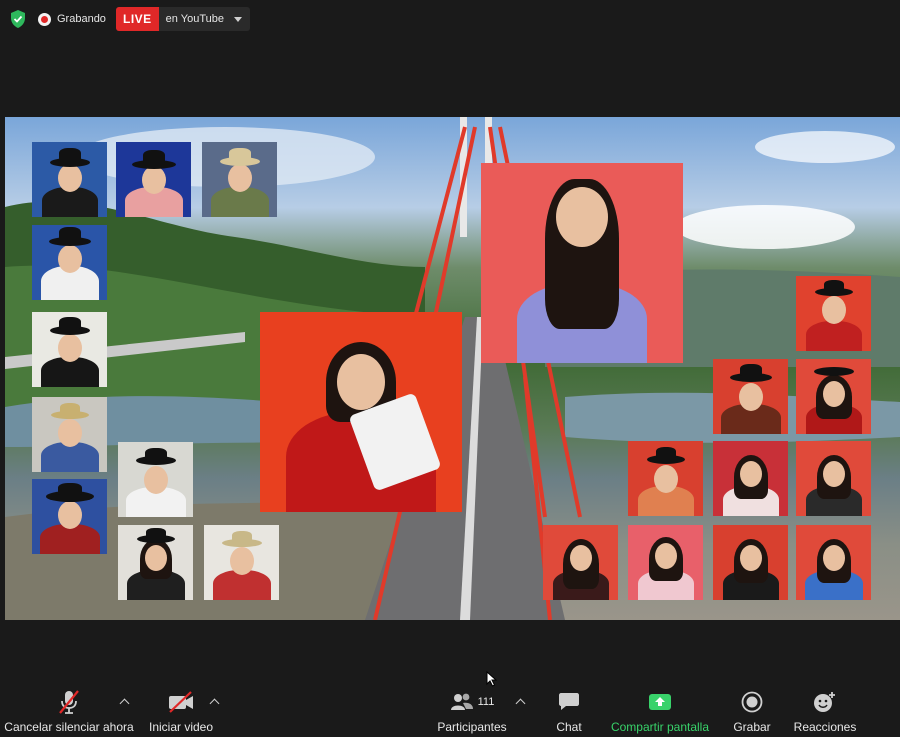 This screenshot has height=737, width=900. I want to click on live-destination-dropdown: en YouTube, so click(204, 19).